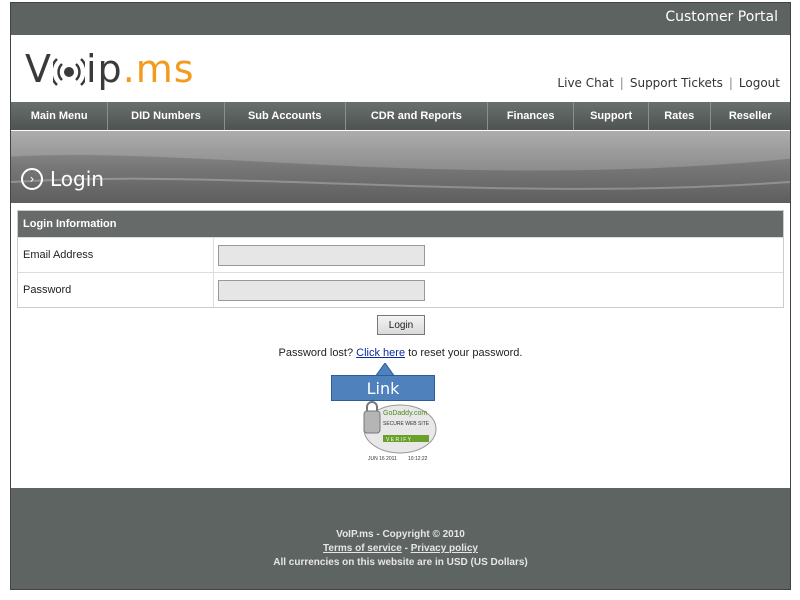  Describe the element at coordinates (158, 69) in the screenshot. I see `logo-text-ms: .ms` at that location.